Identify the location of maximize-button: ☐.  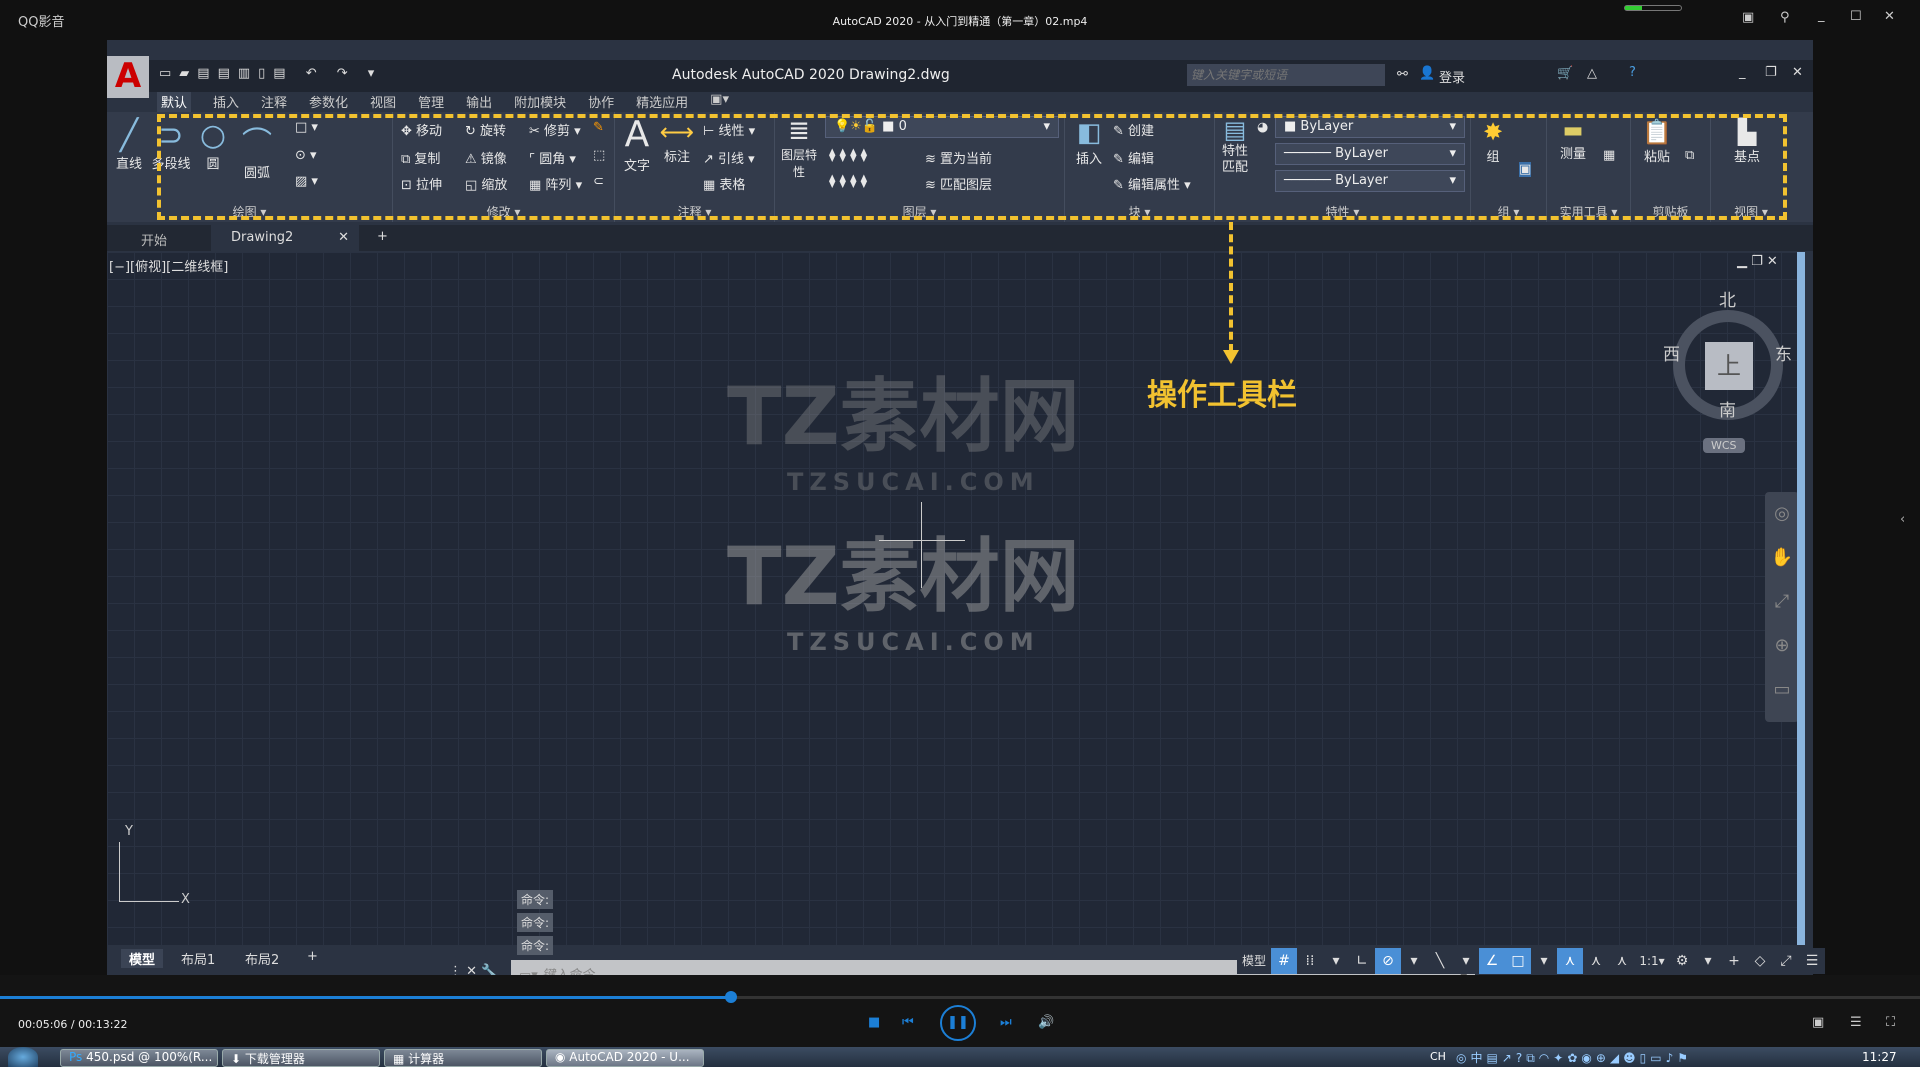
(1856, 16).